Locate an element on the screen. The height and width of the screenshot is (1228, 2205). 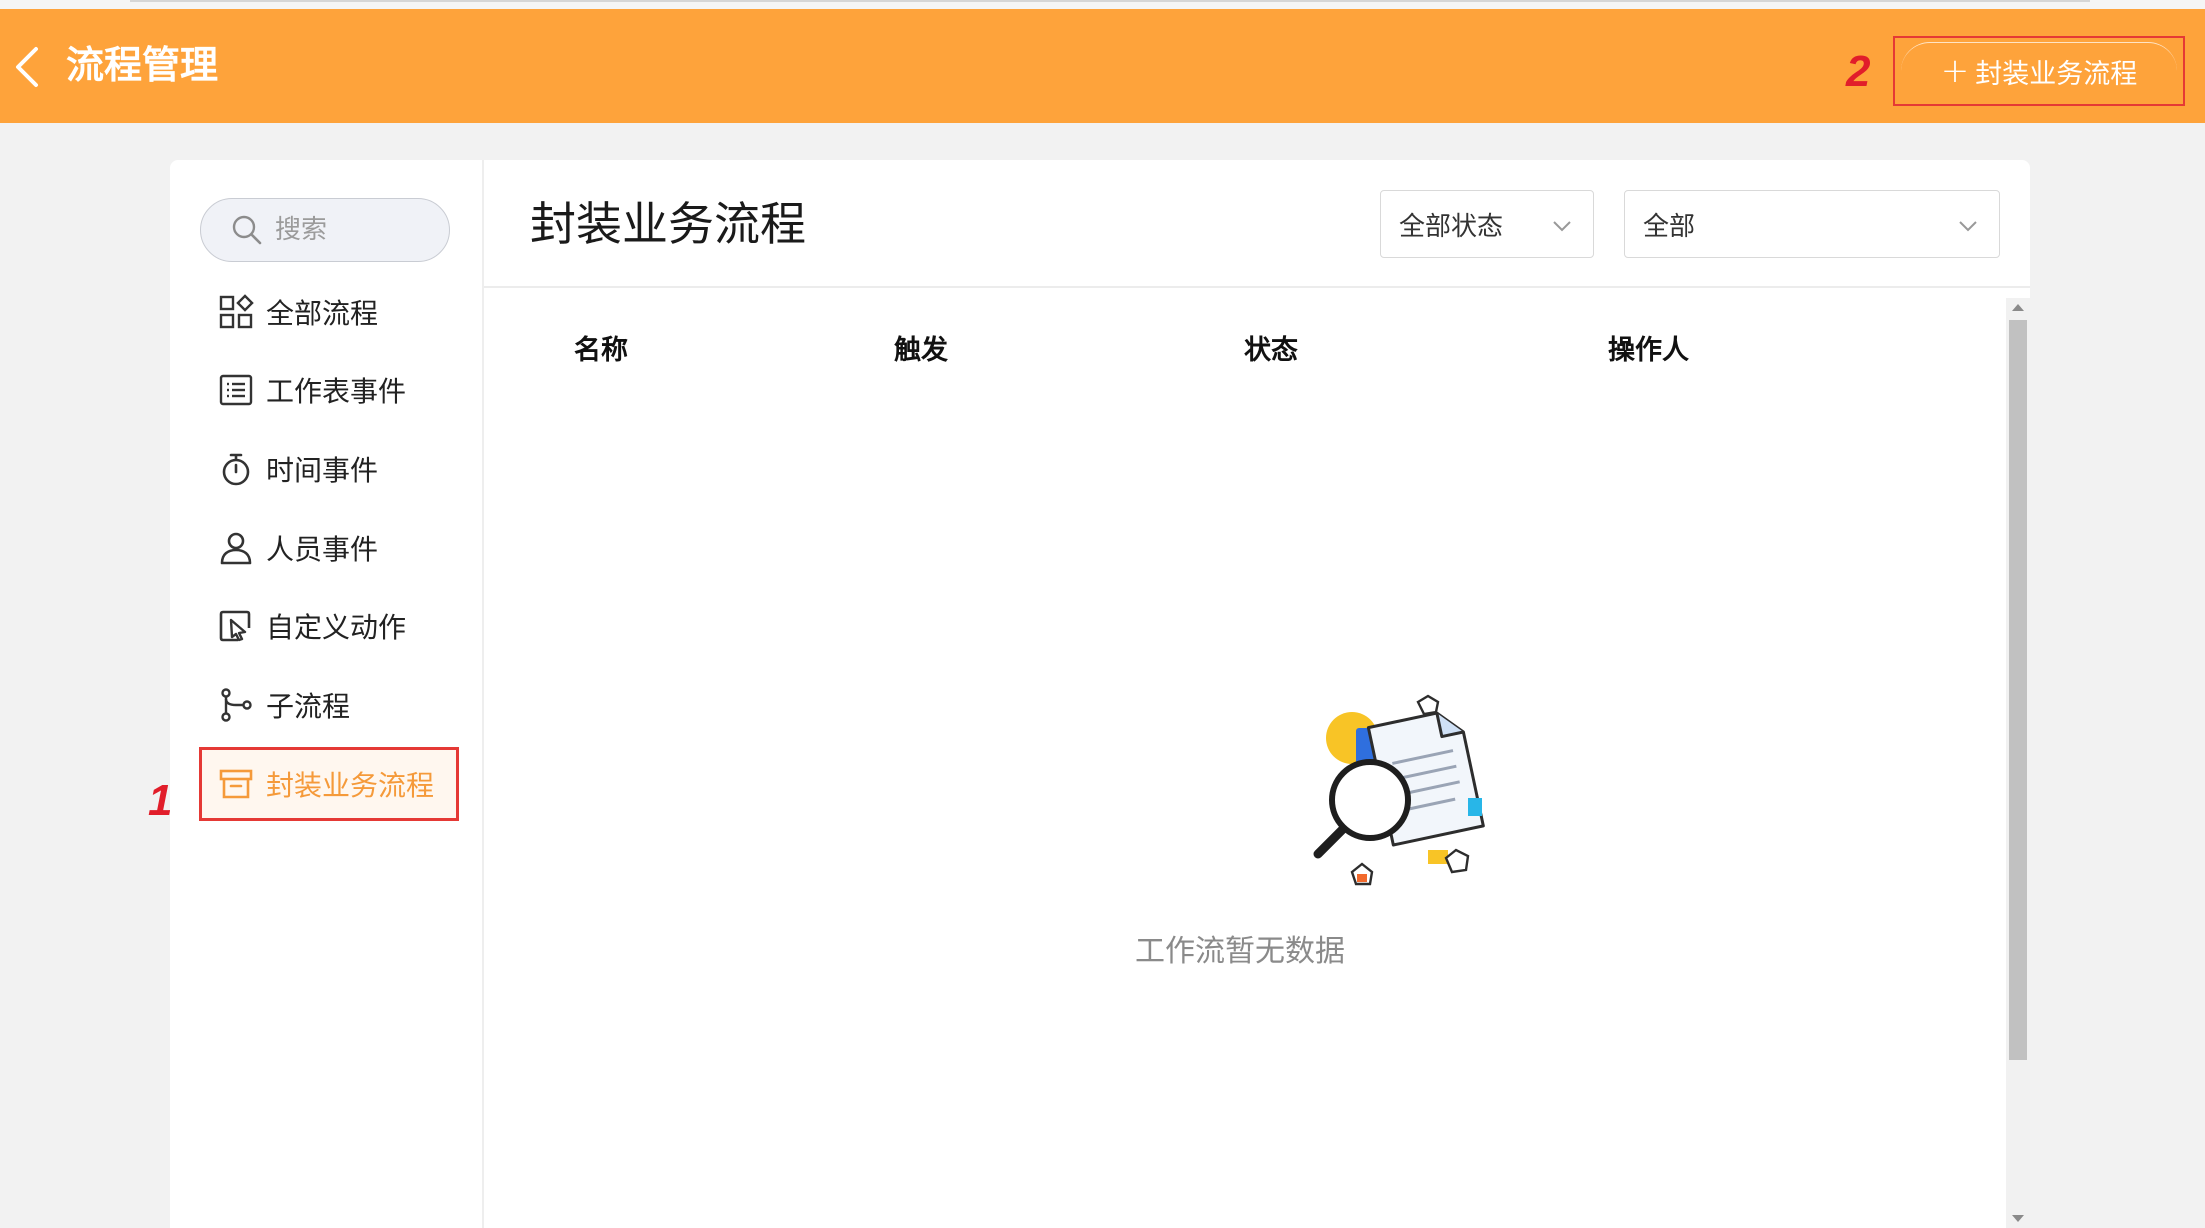
sidebar-item-packaged-process: 封装业务流程 is located at coordinates (329, 784).